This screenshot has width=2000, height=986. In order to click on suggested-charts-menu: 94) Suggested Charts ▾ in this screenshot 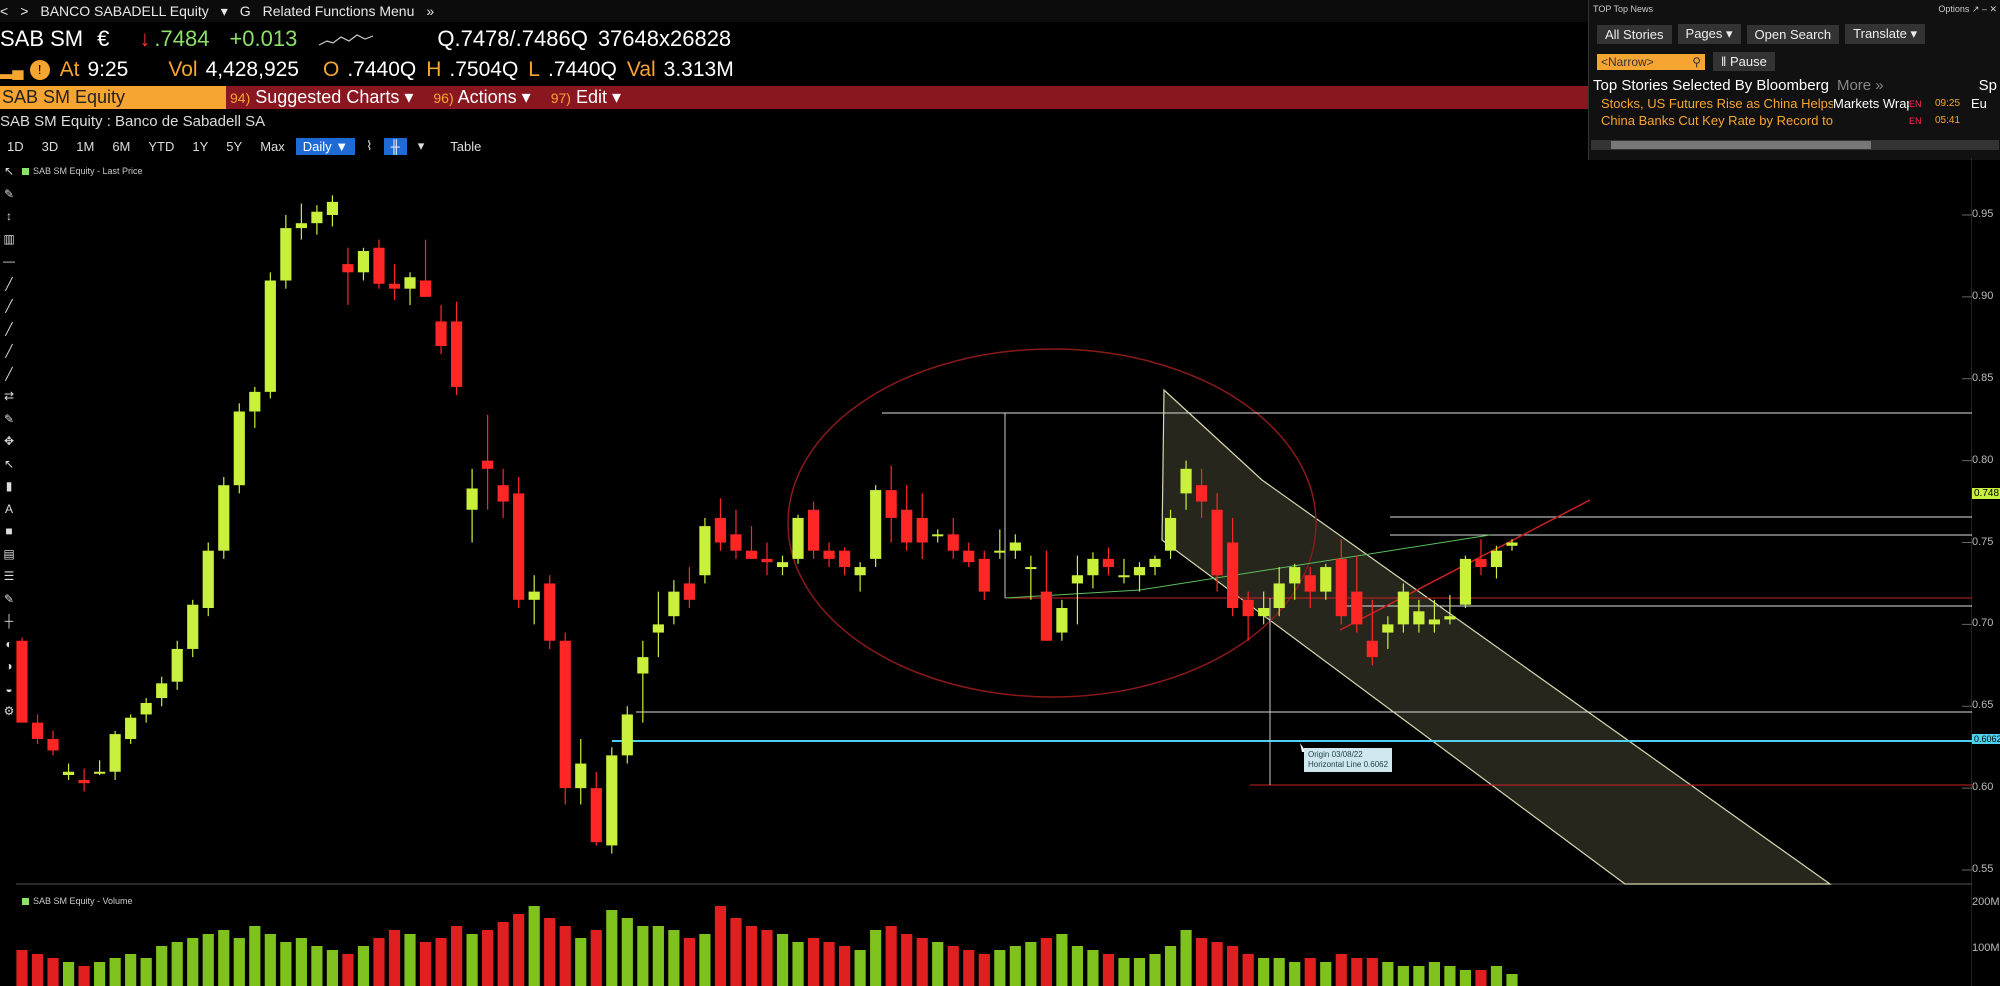, I will do `click(321, 97)`.